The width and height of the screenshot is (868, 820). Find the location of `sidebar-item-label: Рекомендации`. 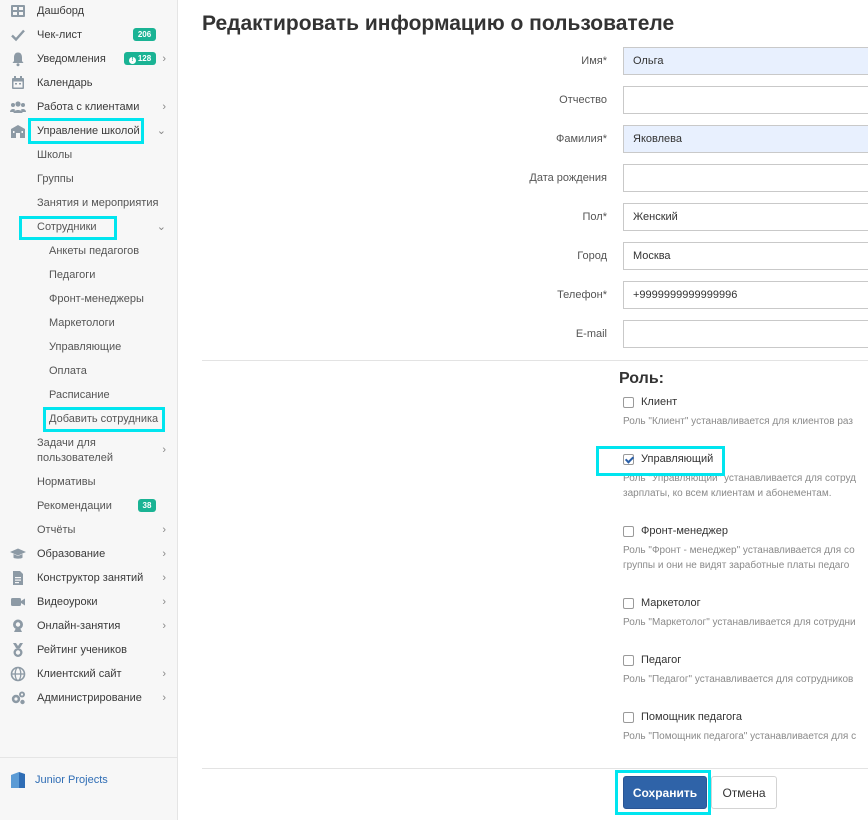

sidebar-item-label: Рекомендации is located at coordinates (74, 506).